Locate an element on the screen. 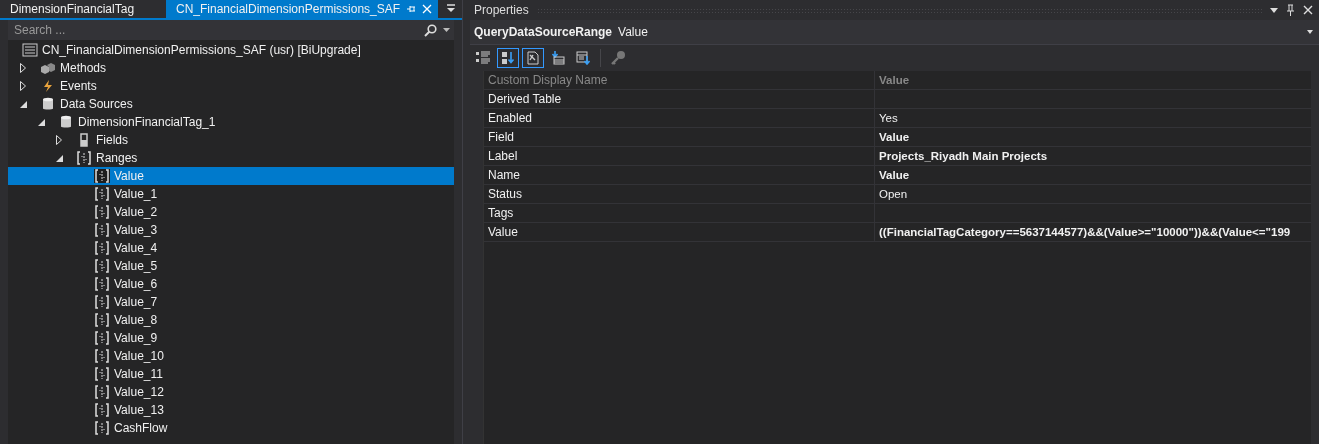  property-name: Field is located at coordinates (679, 137).